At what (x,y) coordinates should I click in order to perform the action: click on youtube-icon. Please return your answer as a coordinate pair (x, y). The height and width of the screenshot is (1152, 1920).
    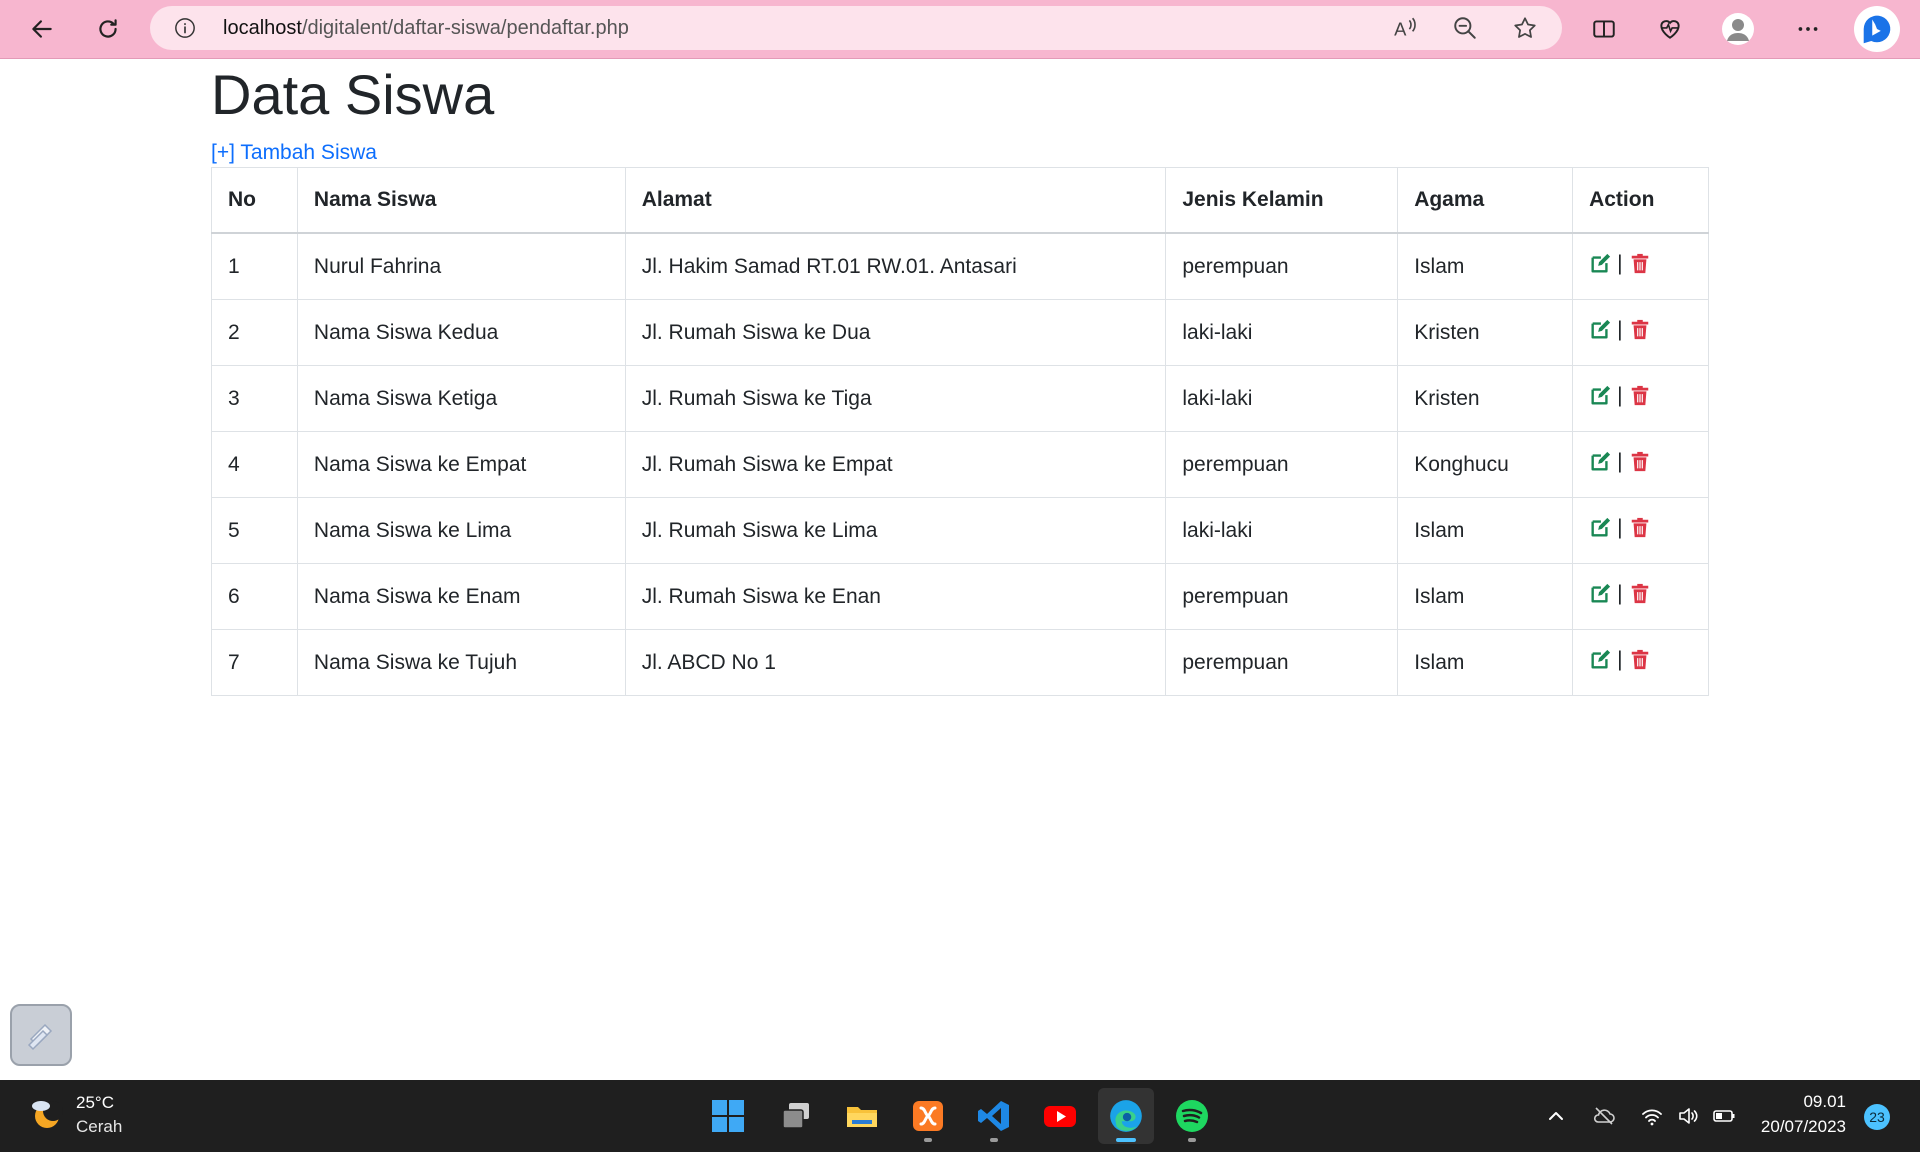
    Looking at the image, I should click on (1060, 1116).